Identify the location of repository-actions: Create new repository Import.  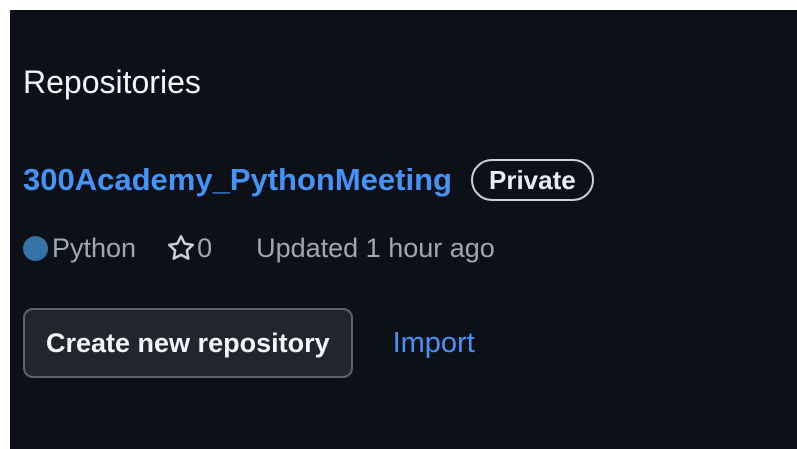
(249, 343).